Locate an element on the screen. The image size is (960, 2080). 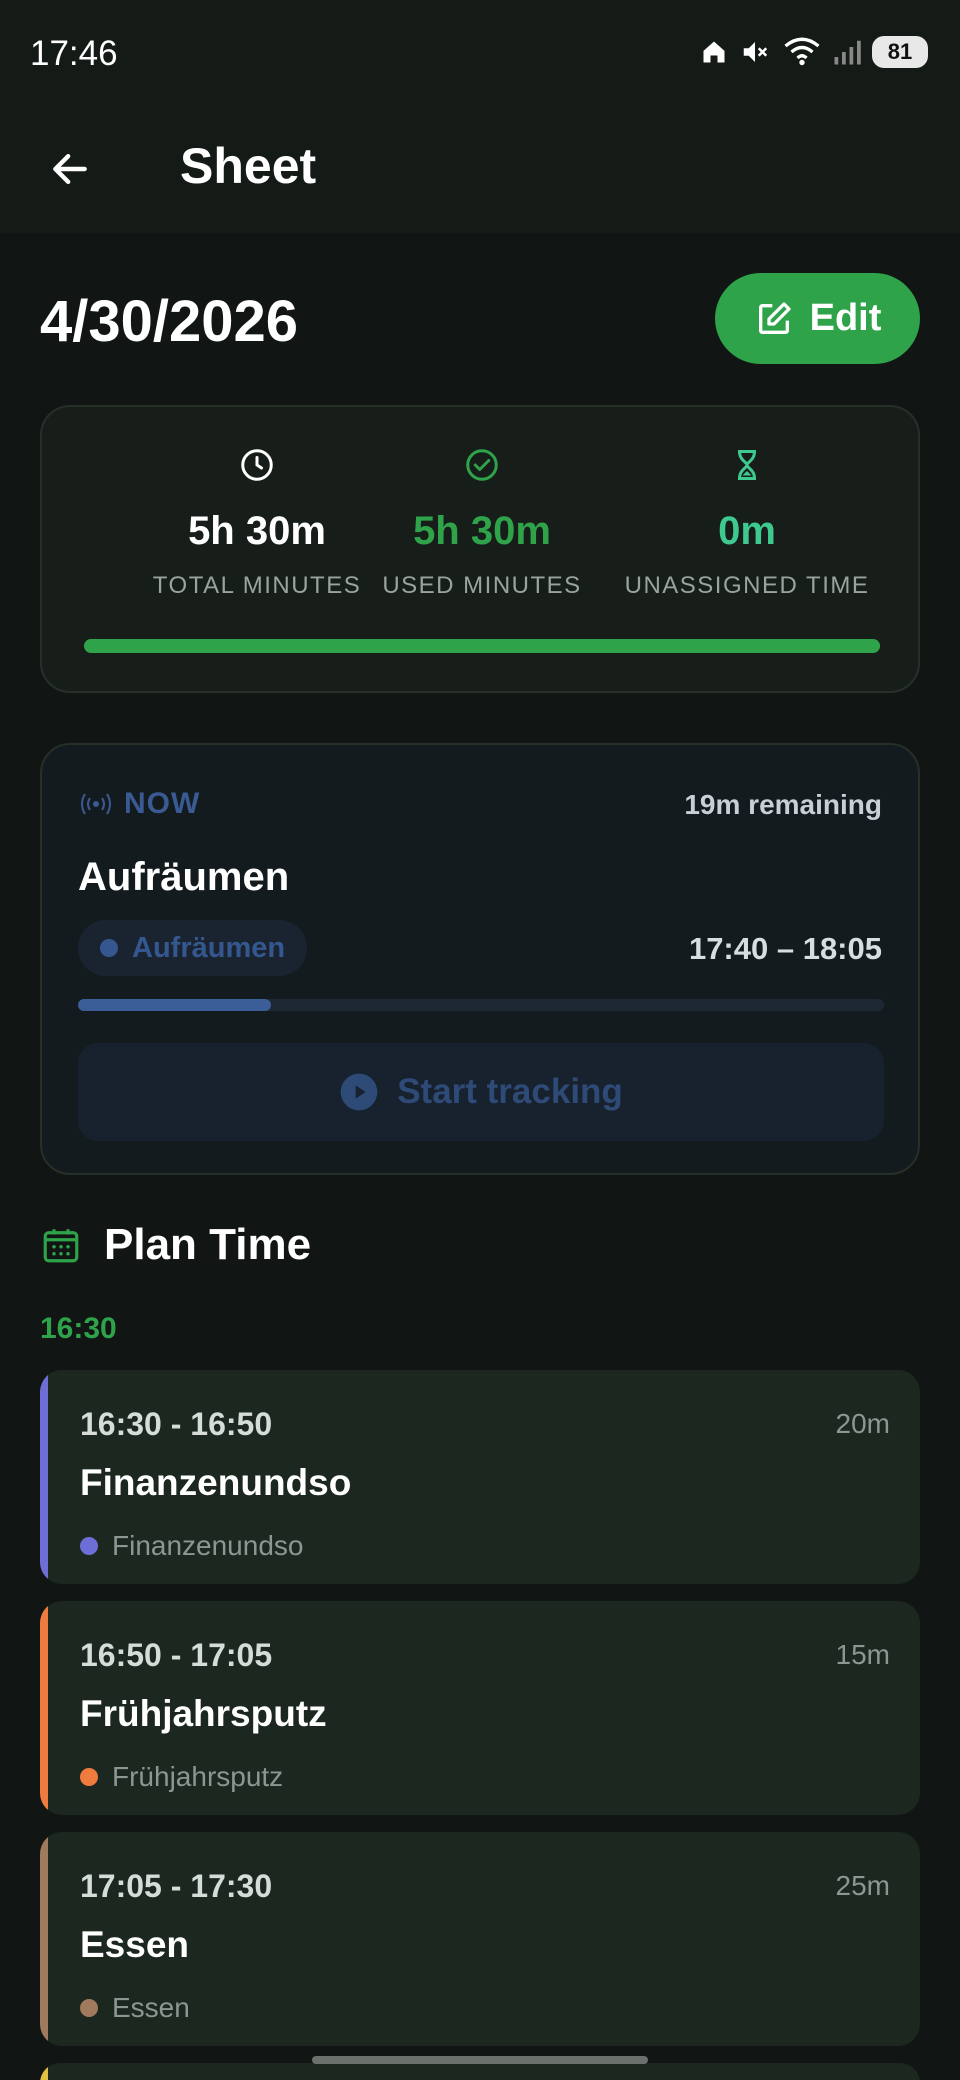
plan-entry: 17:05 - 17:30 25m Essen Essen is located at coordinates (480, 1939).